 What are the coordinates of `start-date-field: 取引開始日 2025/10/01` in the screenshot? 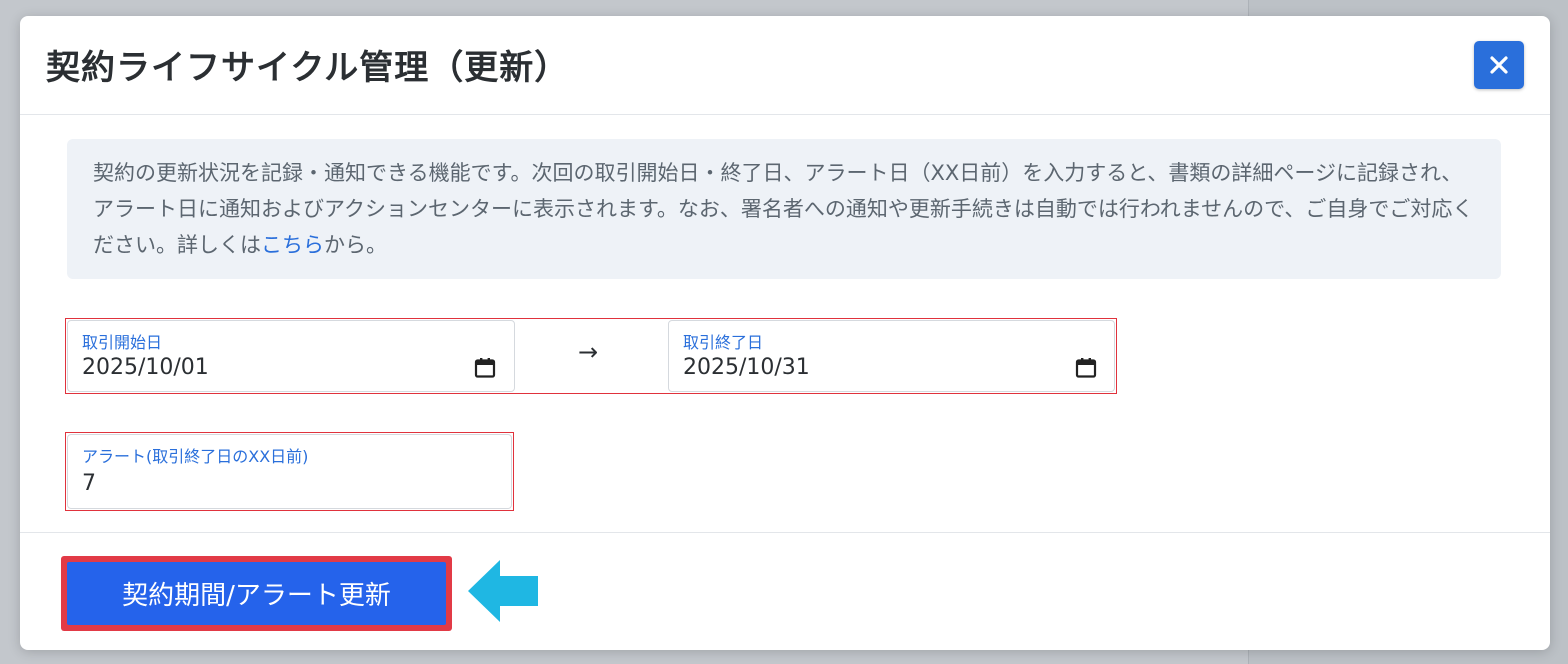 It's located at (291, 356).